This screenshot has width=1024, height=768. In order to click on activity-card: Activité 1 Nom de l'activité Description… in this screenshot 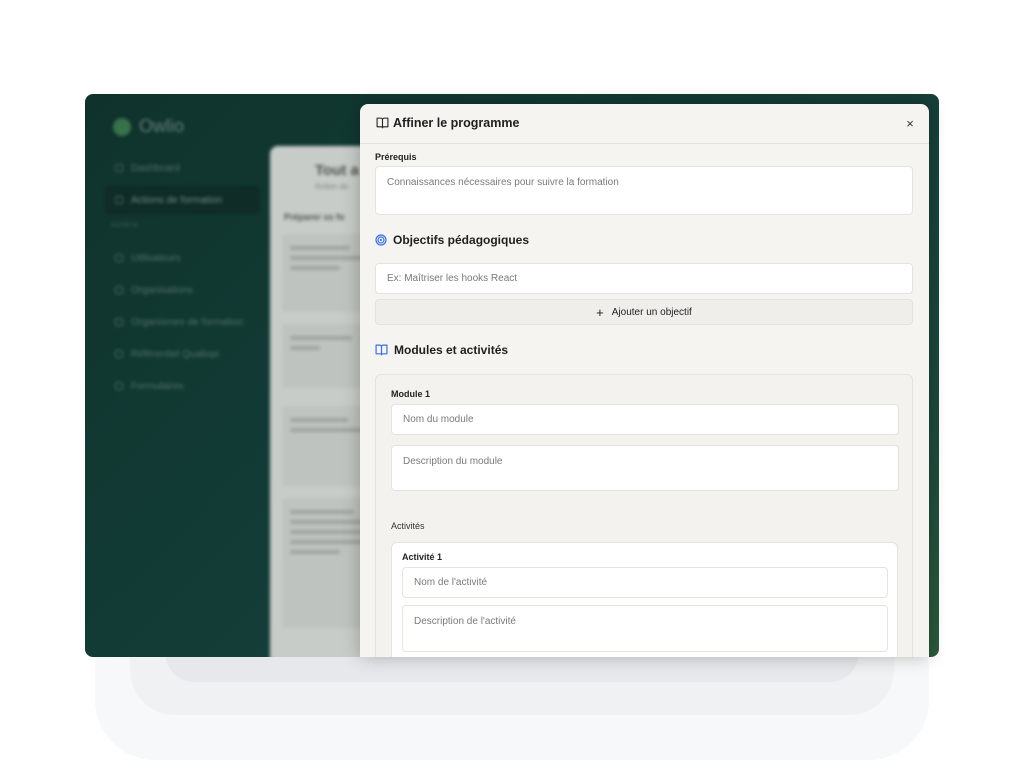, I will do `click(644, 599)`.